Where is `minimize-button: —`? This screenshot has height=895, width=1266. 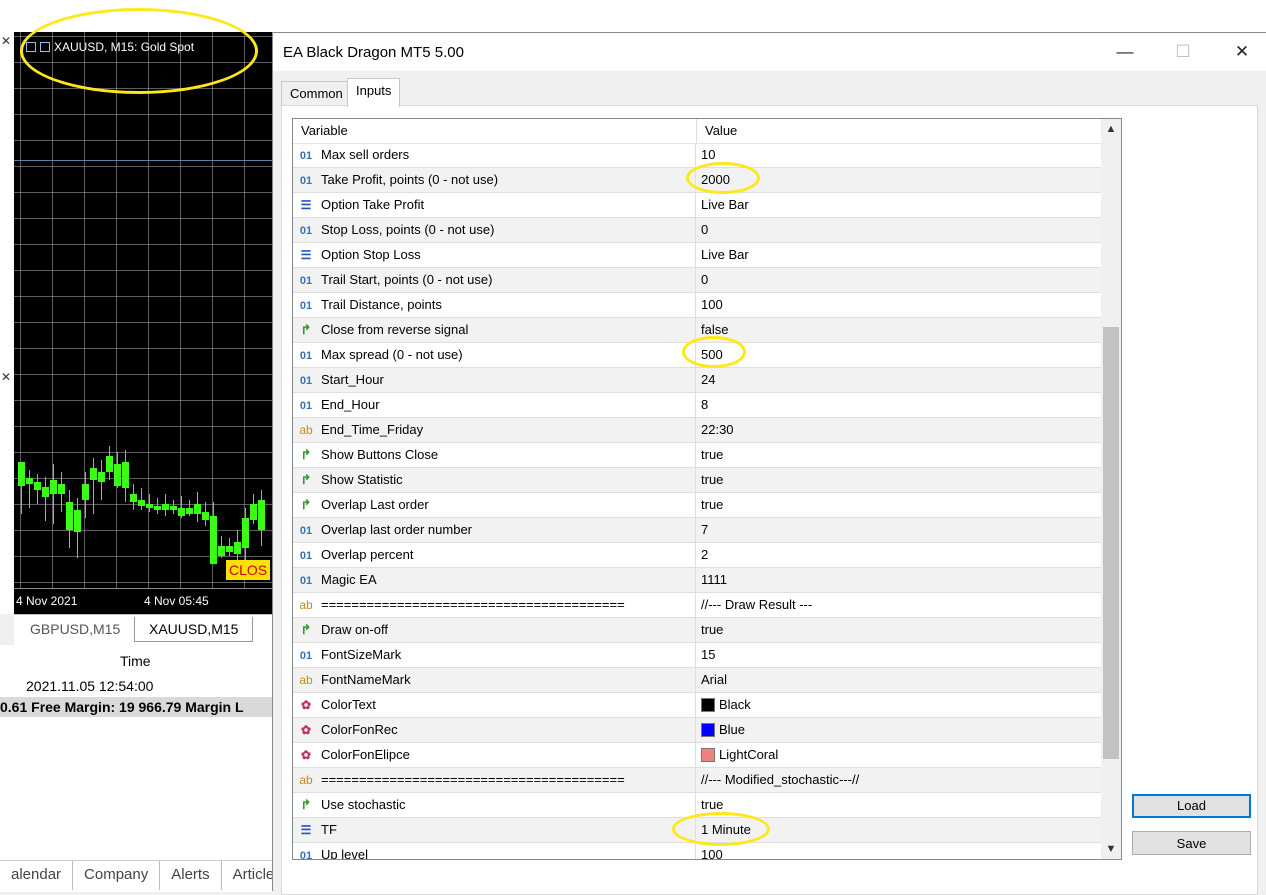
minimize-button: — is located at coordinates (1125, 52).